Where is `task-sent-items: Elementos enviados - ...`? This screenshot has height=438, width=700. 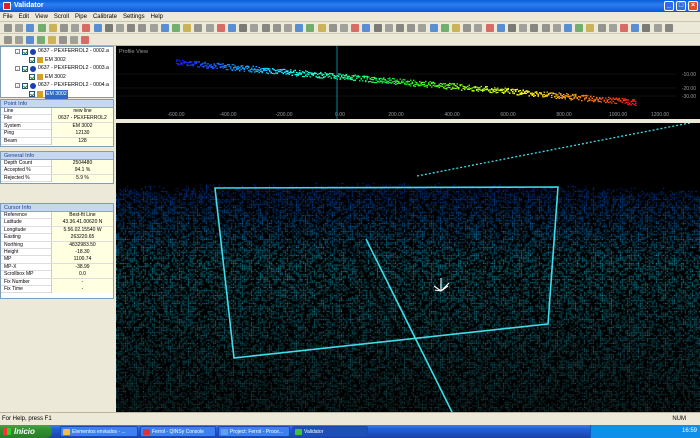 task-sent-items: Elementos enviados - ... is located at coordinates (99, 431).